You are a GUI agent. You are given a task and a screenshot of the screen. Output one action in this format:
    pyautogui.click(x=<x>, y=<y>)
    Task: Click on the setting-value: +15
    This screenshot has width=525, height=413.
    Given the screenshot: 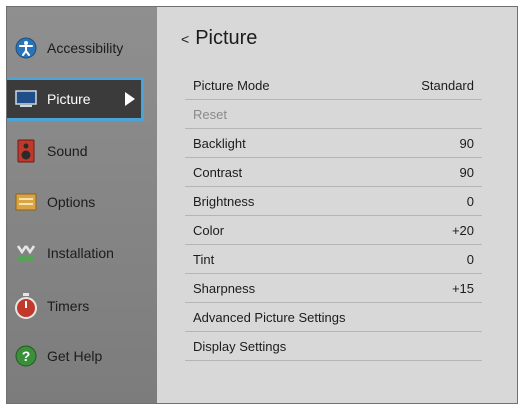 What is the action you would take?
    pyautogui.click(x=462, y=288)
    